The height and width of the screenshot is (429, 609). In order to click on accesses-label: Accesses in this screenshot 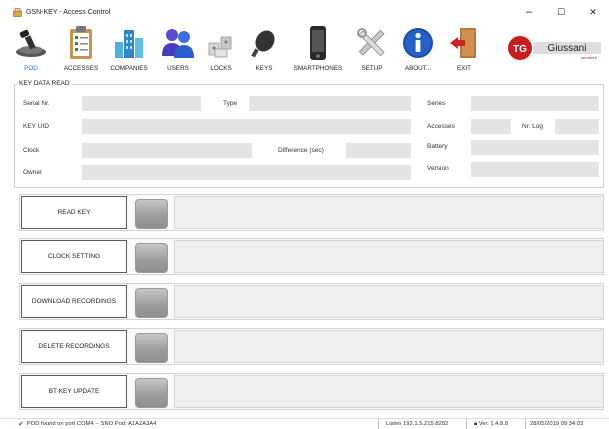, I will do `click(441, 126)`.